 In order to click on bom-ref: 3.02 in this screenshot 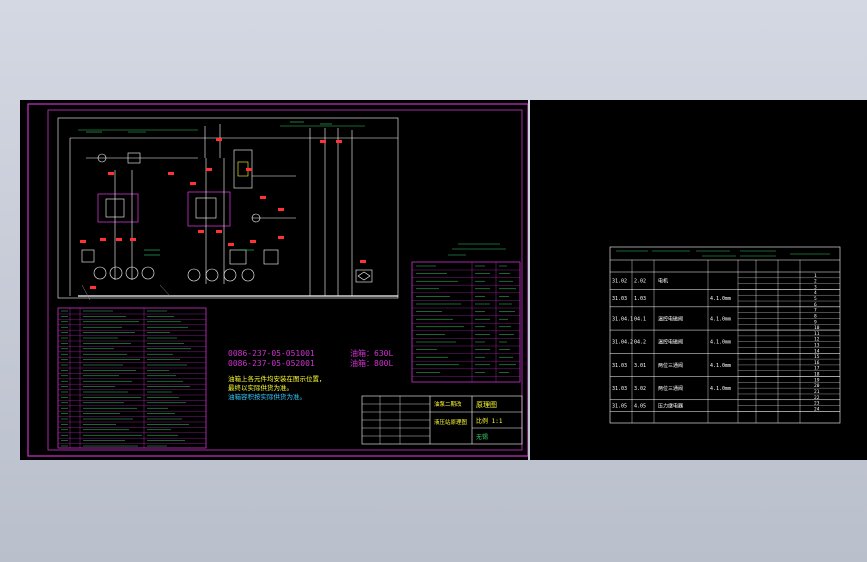, I will do `click(640, 389)`.